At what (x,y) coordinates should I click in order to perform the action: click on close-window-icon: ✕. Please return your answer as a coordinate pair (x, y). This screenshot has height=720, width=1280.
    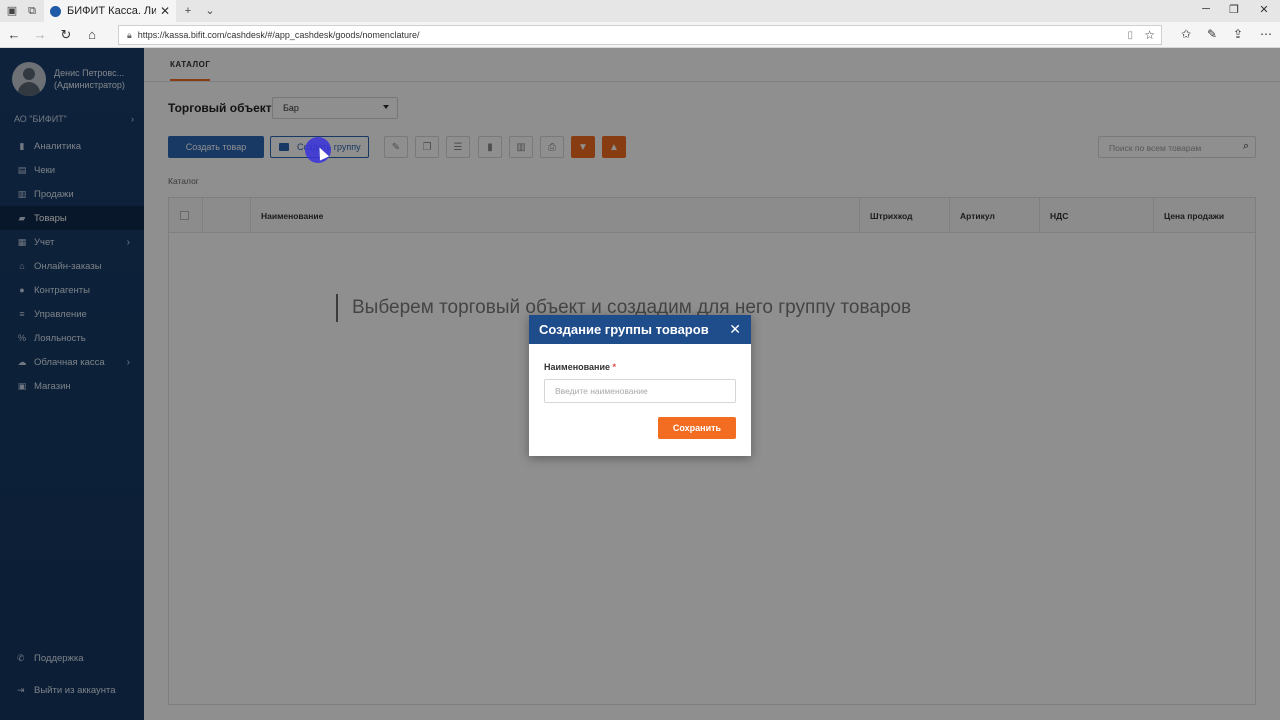
    Looking at the image, I should click on (1264, 9).